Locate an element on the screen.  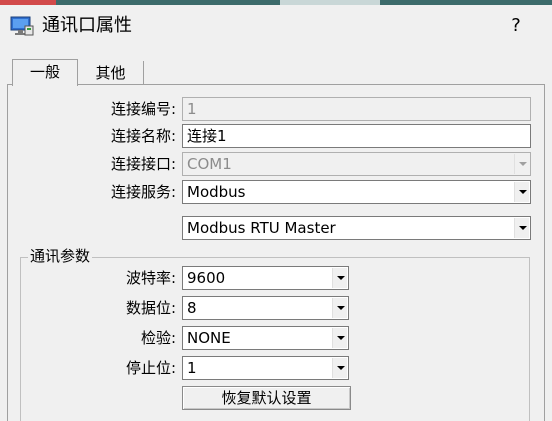
parity-label: 检验: is located at coordinates (158, 338).